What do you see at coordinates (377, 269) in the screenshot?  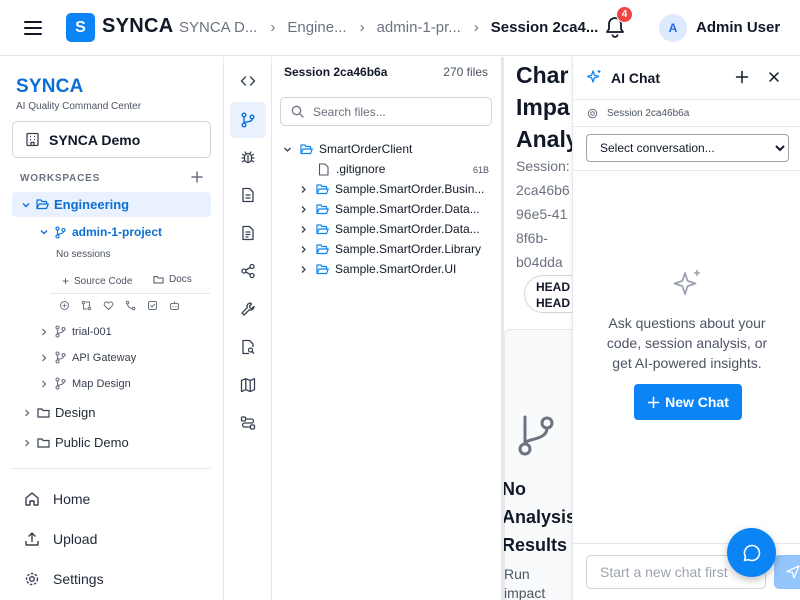 I see `folder-item: Sample.SmartOrder.UI` at bounding box center [377, 269].